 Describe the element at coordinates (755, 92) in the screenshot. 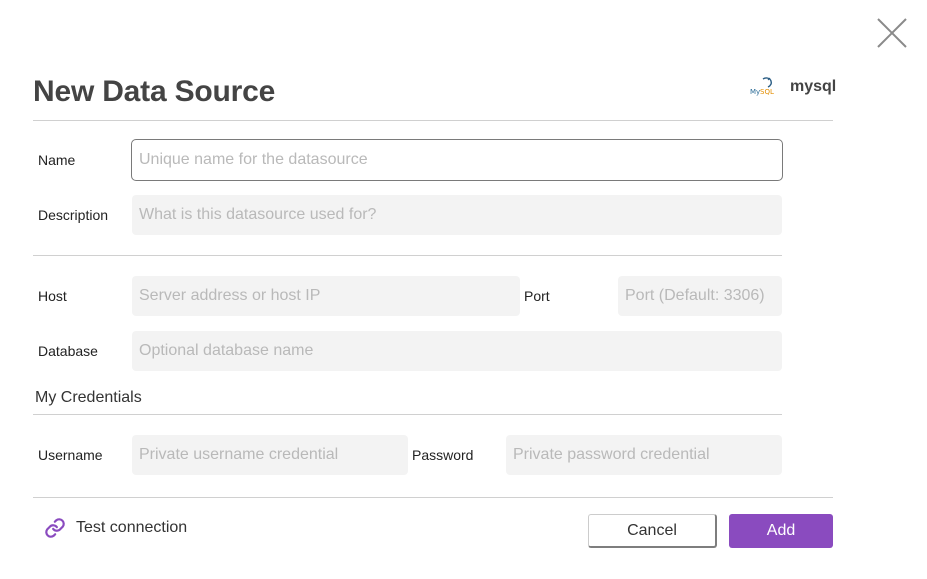

I see `svg-text: My` at that location.